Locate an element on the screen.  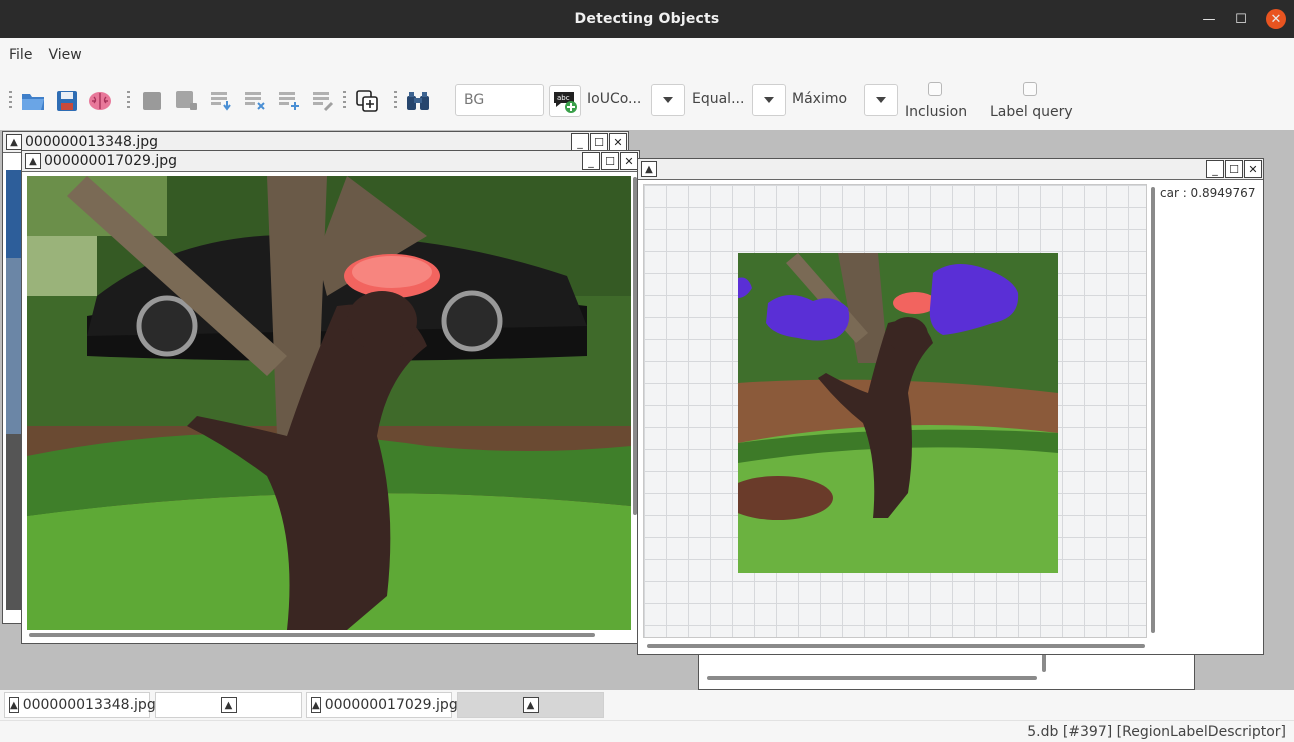
task-item-active: ▲ is located at coordinates (530, 705).